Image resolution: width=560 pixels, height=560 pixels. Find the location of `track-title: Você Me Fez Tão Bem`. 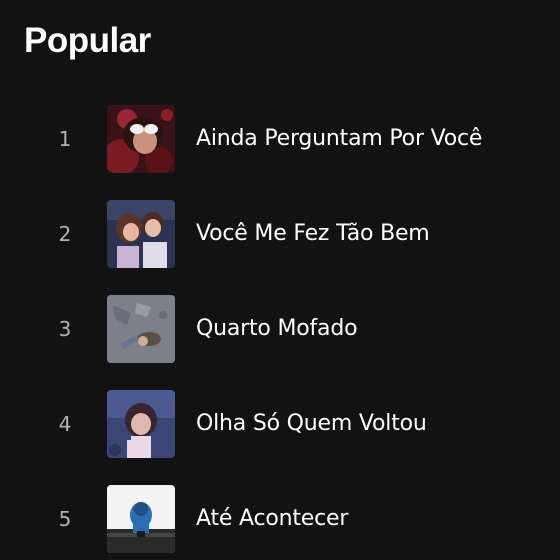

track-title: Você Me Fez Tão Bem is located at coordinates (313, 234).